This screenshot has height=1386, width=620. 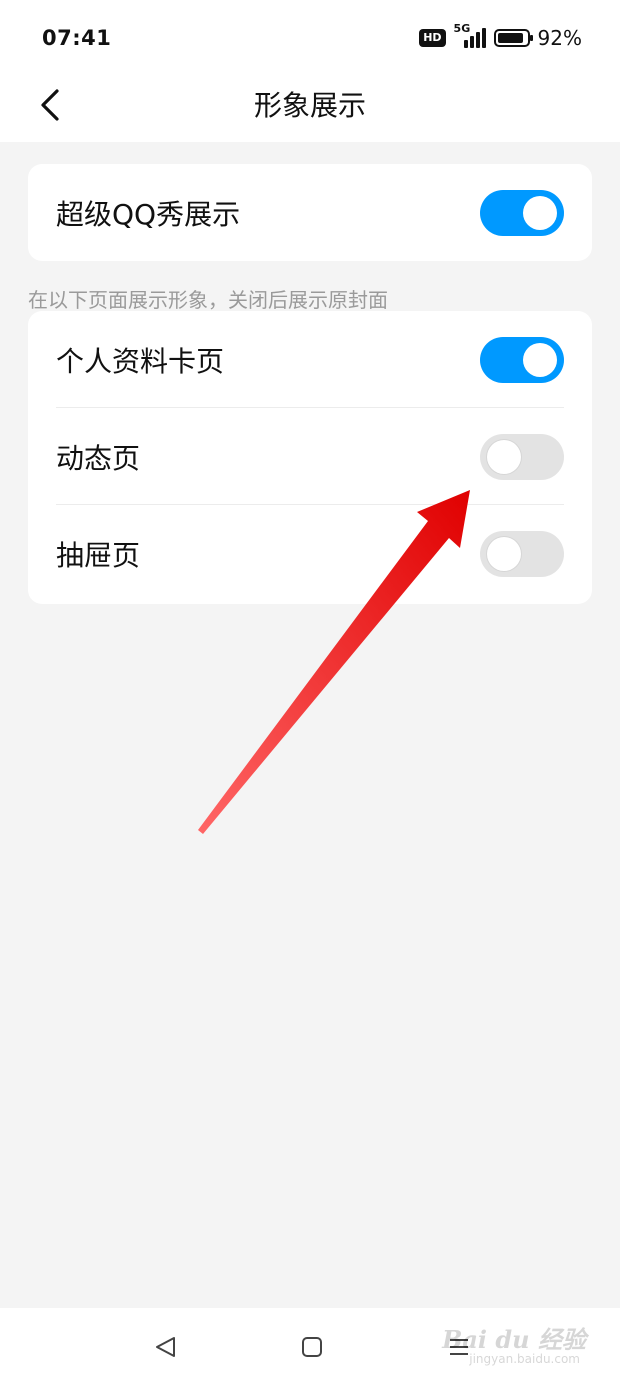 I want to click on battery-icon, so click(x=513, y=38).